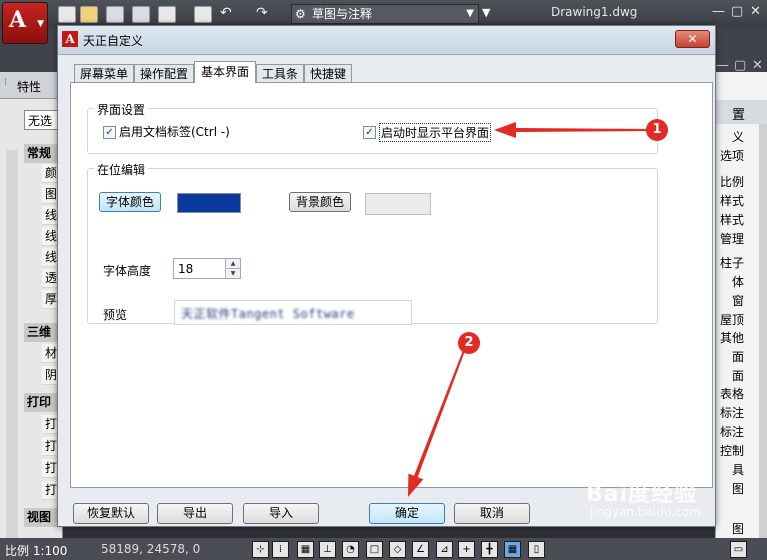 Image resolution: width=767 pixels, height=560 pixels. What do you see at coordinates (642, 494) in the screenshot?
I see `watermark-brand: Bai度经验` at bounding box center [642, 494].